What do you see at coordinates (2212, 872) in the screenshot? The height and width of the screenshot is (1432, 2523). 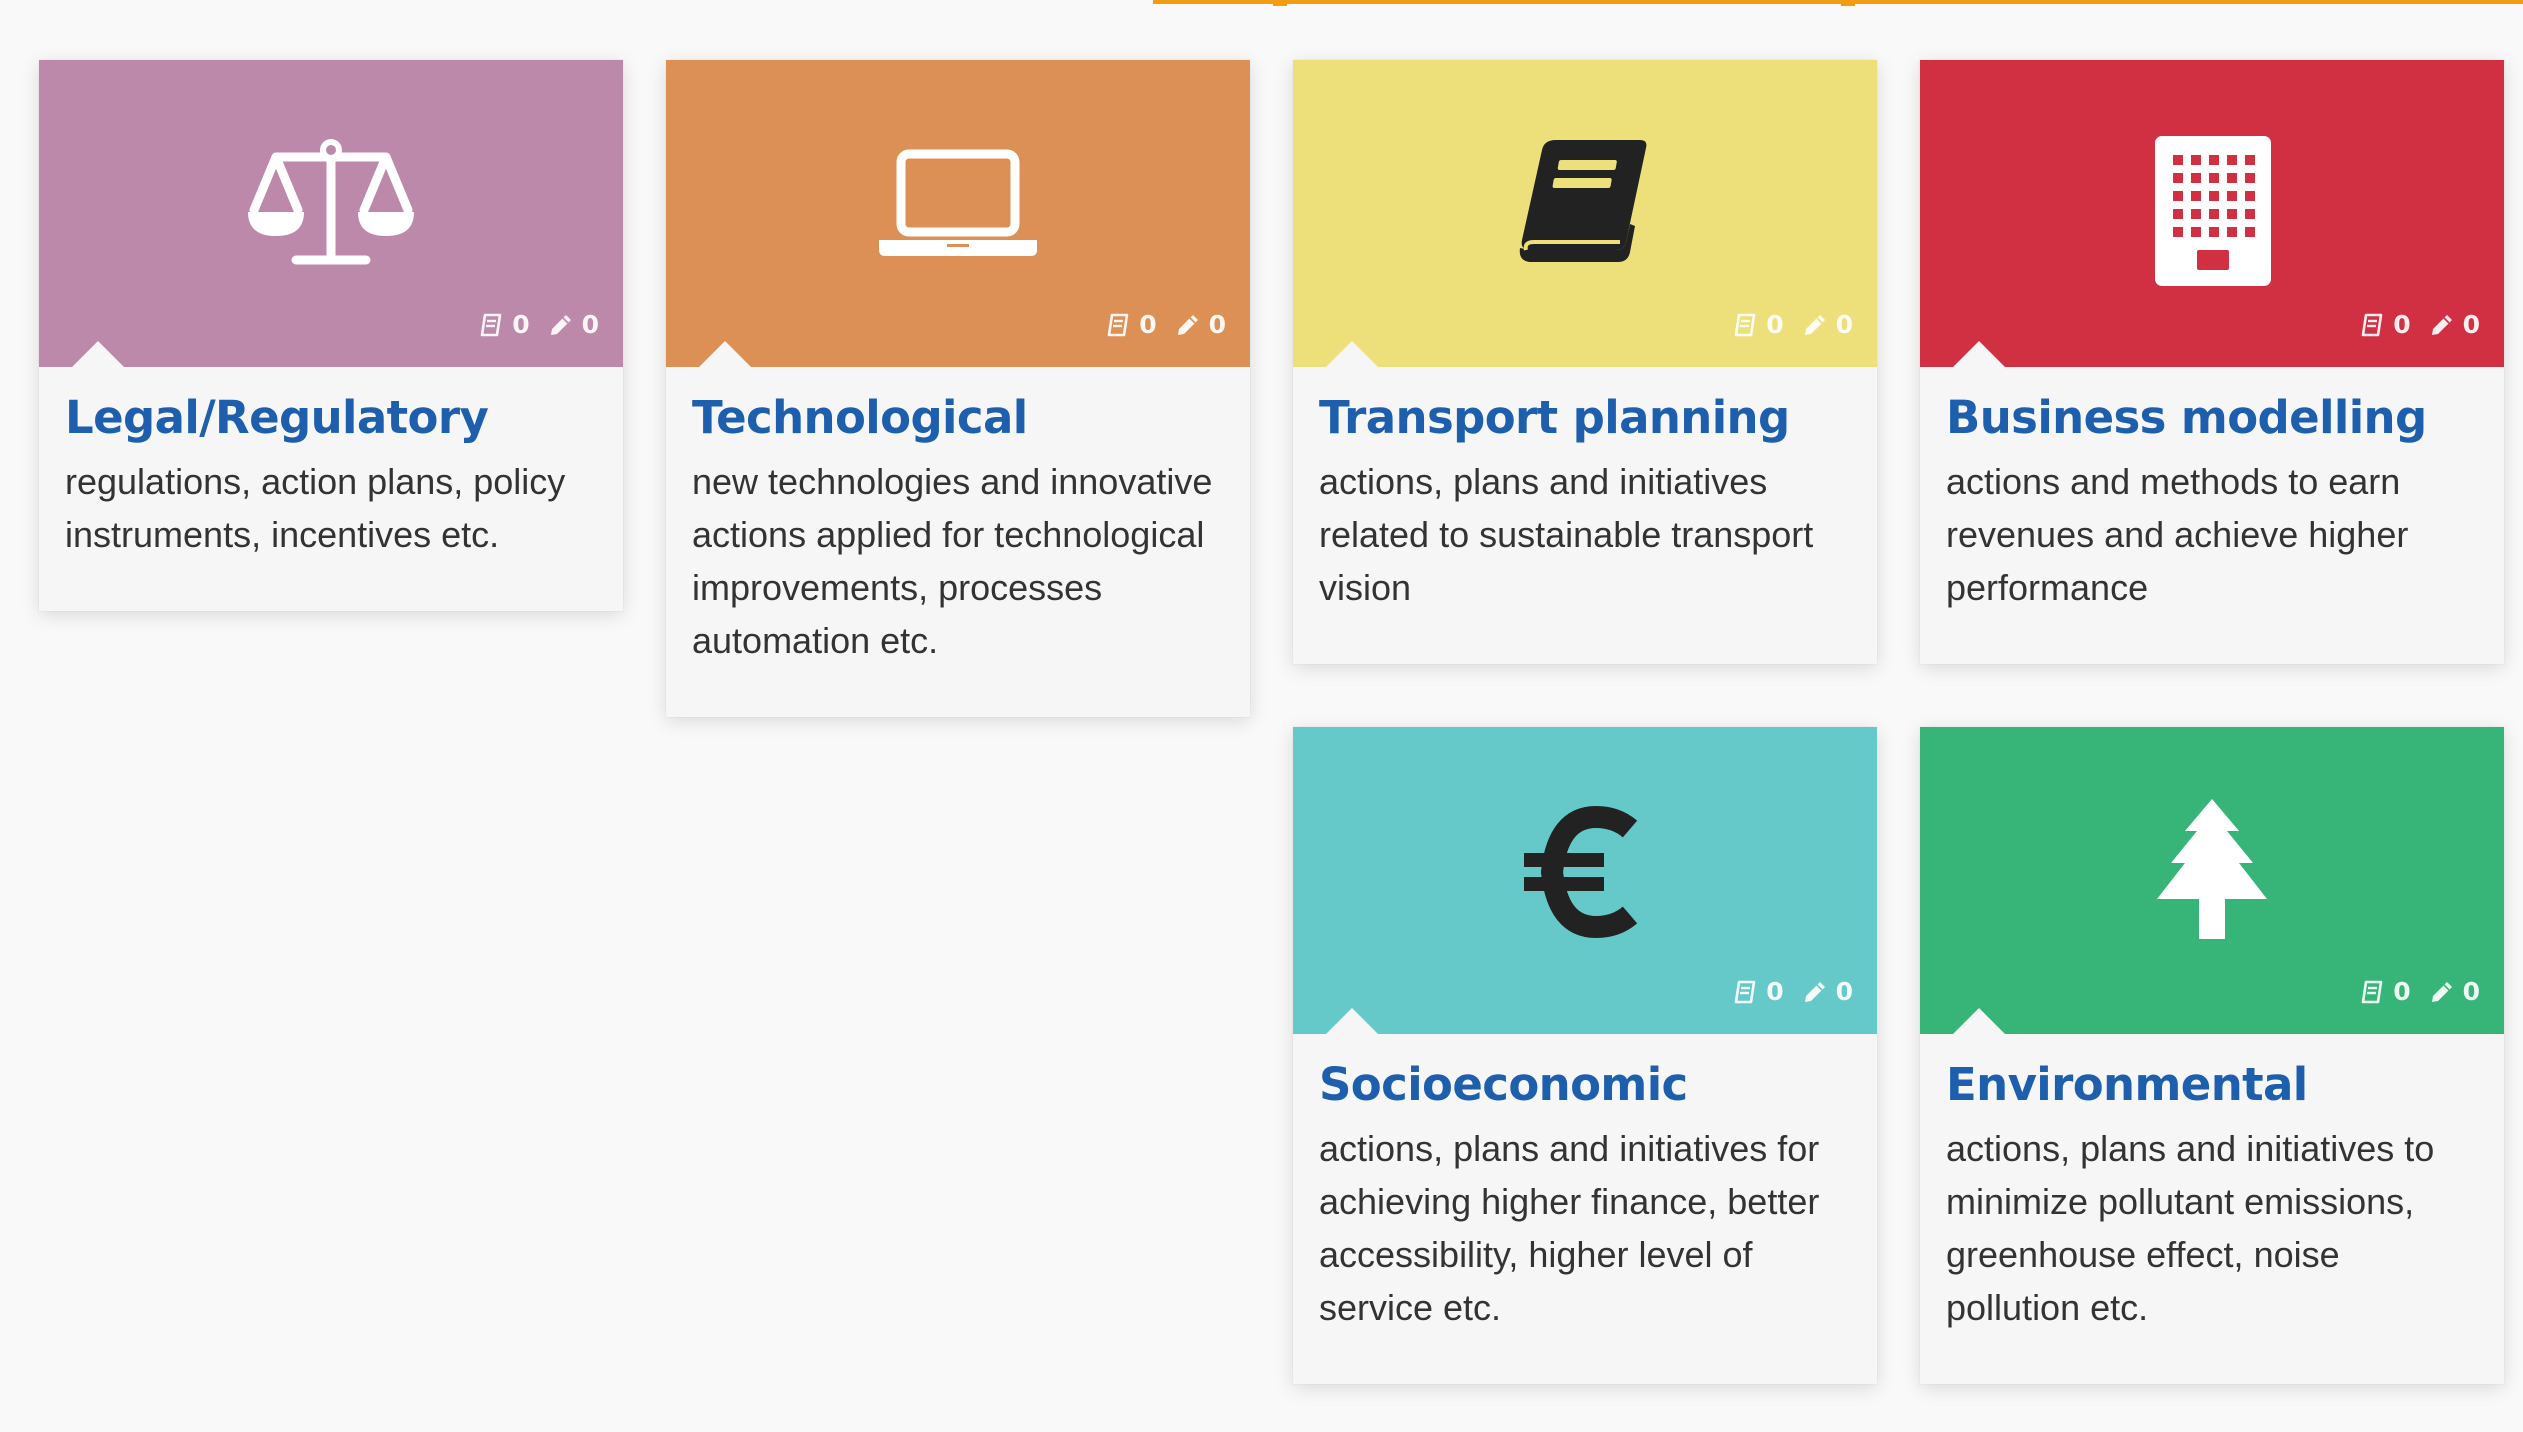 I see `tree-icon` at bounding box center [2212, 872].